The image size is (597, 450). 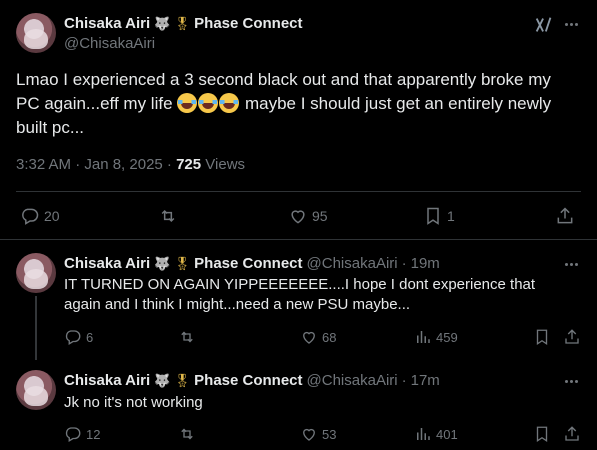 I want to click on thread-line, so click(x=36, y=328).